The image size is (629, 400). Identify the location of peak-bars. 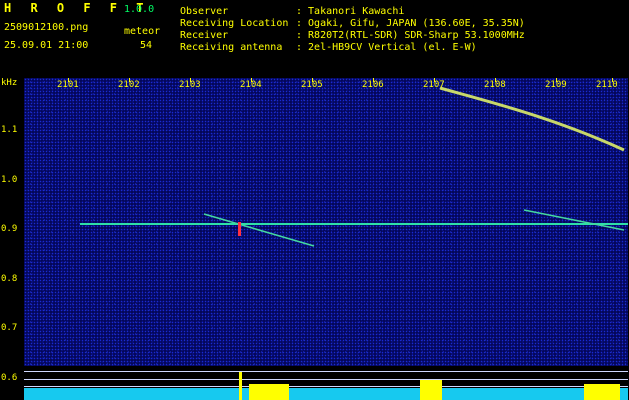
(429, 386).